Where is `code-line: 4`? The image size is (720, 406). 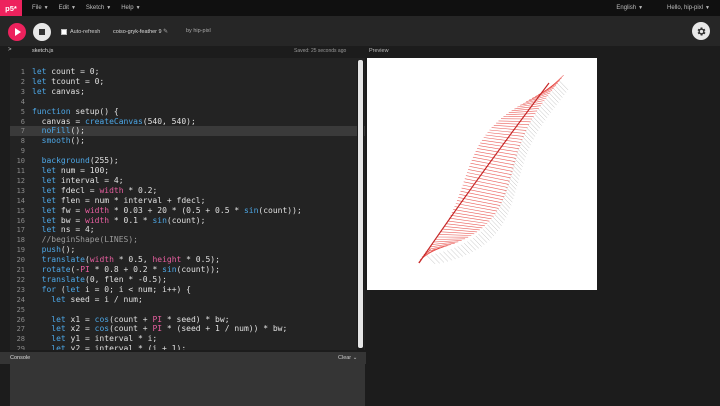
code-line: 4 is located at coordinates (187, 102).